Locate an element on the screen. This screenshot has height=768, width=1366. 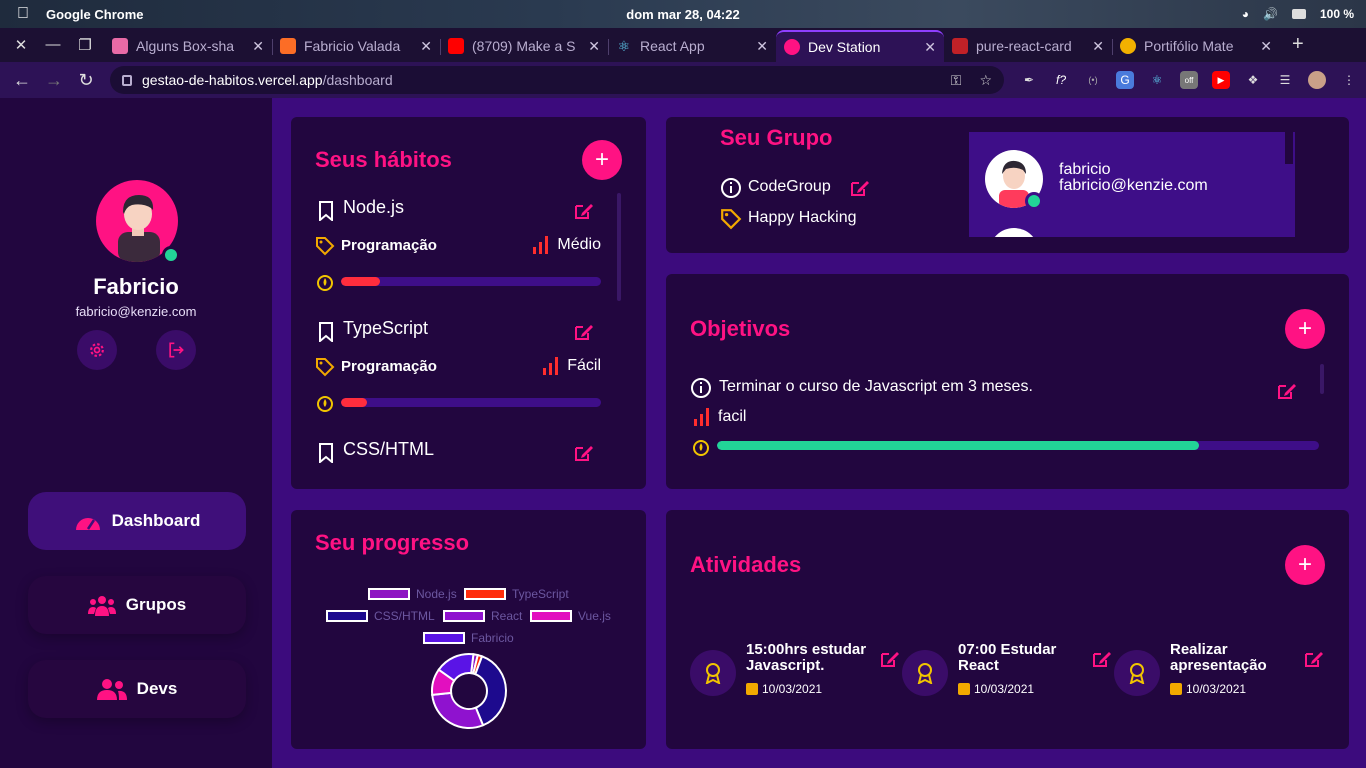
nav-devs: Devs is located at coordinates (137, 689).